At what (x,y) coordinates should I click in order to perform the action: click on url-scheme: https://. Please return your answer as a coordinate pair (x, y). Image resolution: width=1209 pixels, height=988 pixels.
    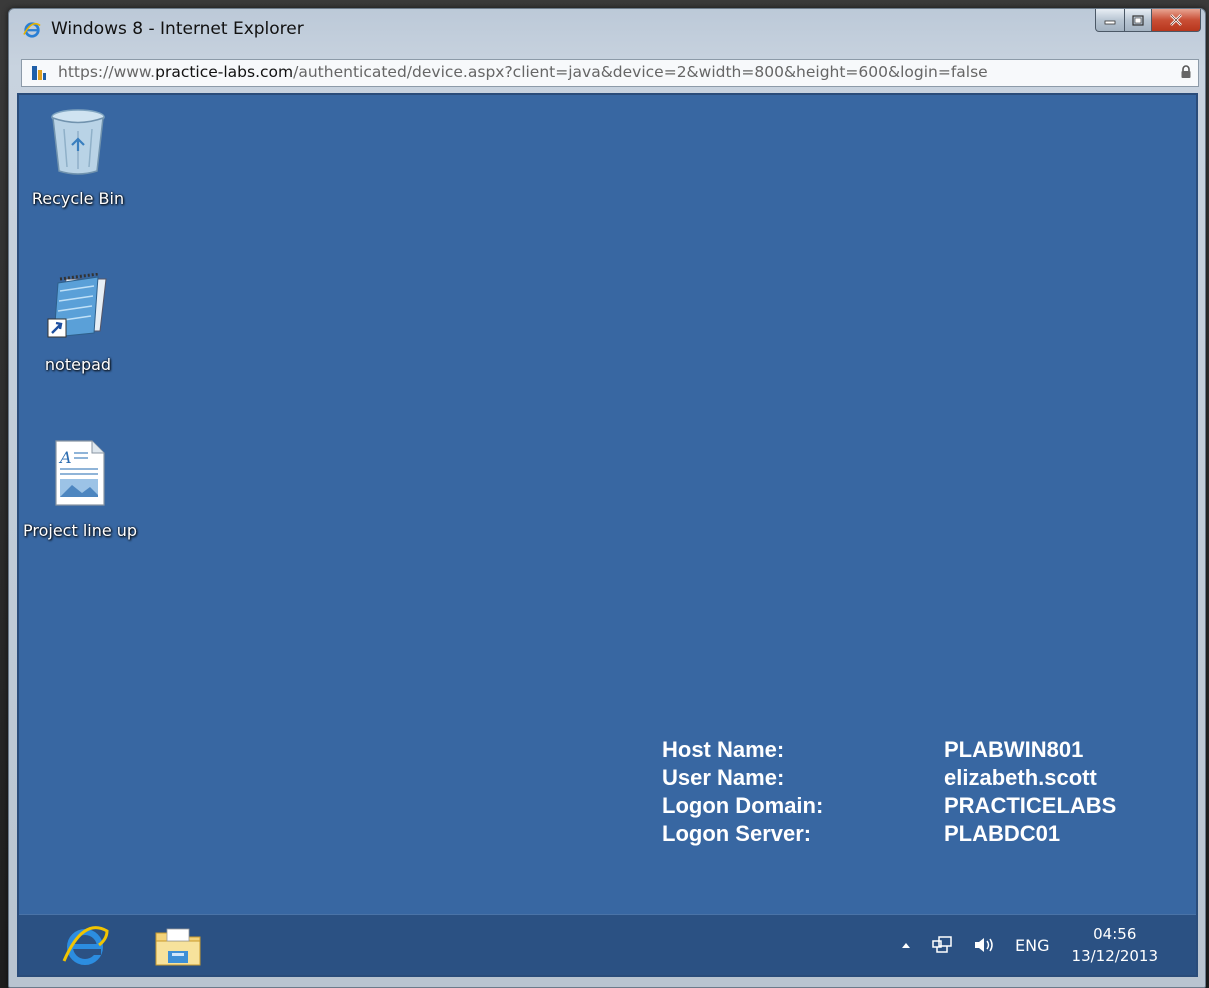
    Looking at the image, I should click on (86, 72).